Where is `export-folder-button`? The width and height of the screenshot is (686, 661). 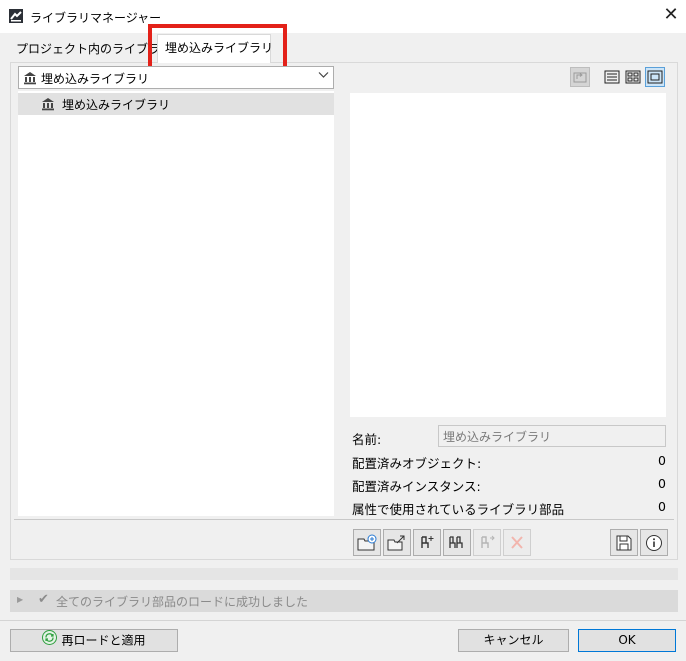 export-folder-button is located at coordinates (397, 542).